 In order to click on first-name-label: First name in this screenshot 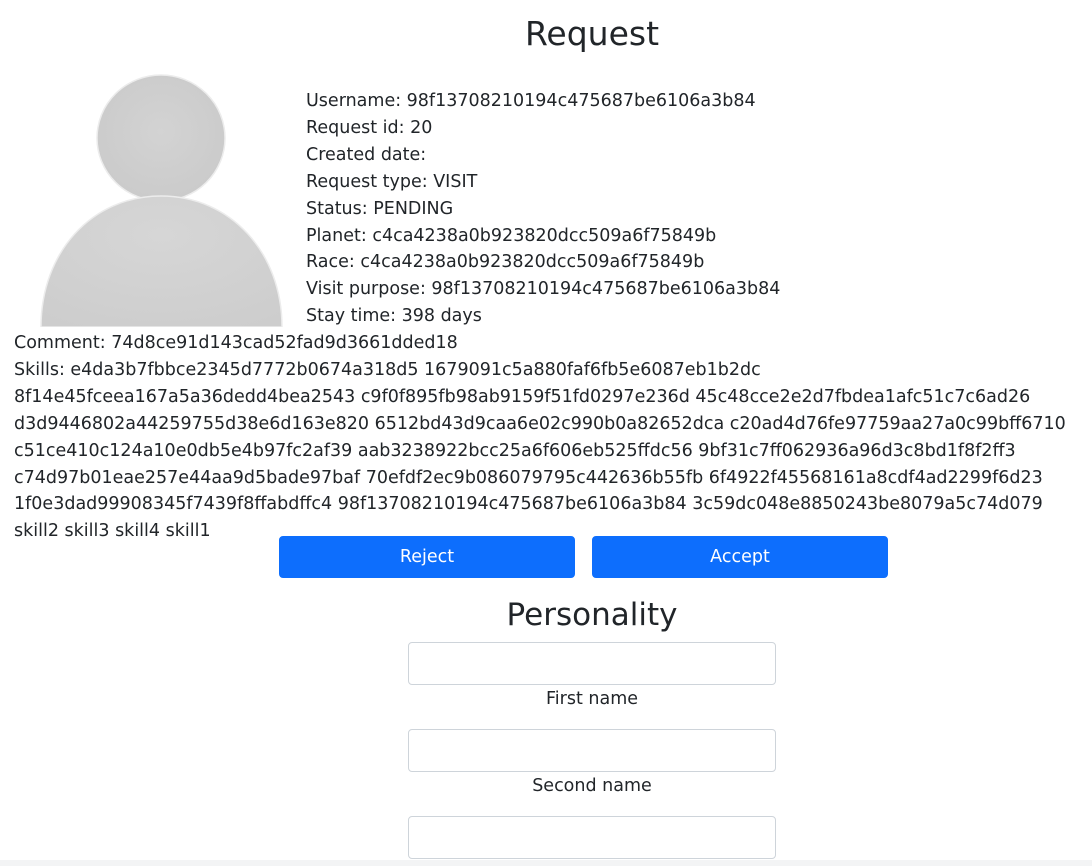, I will do `click(592, 699)`.